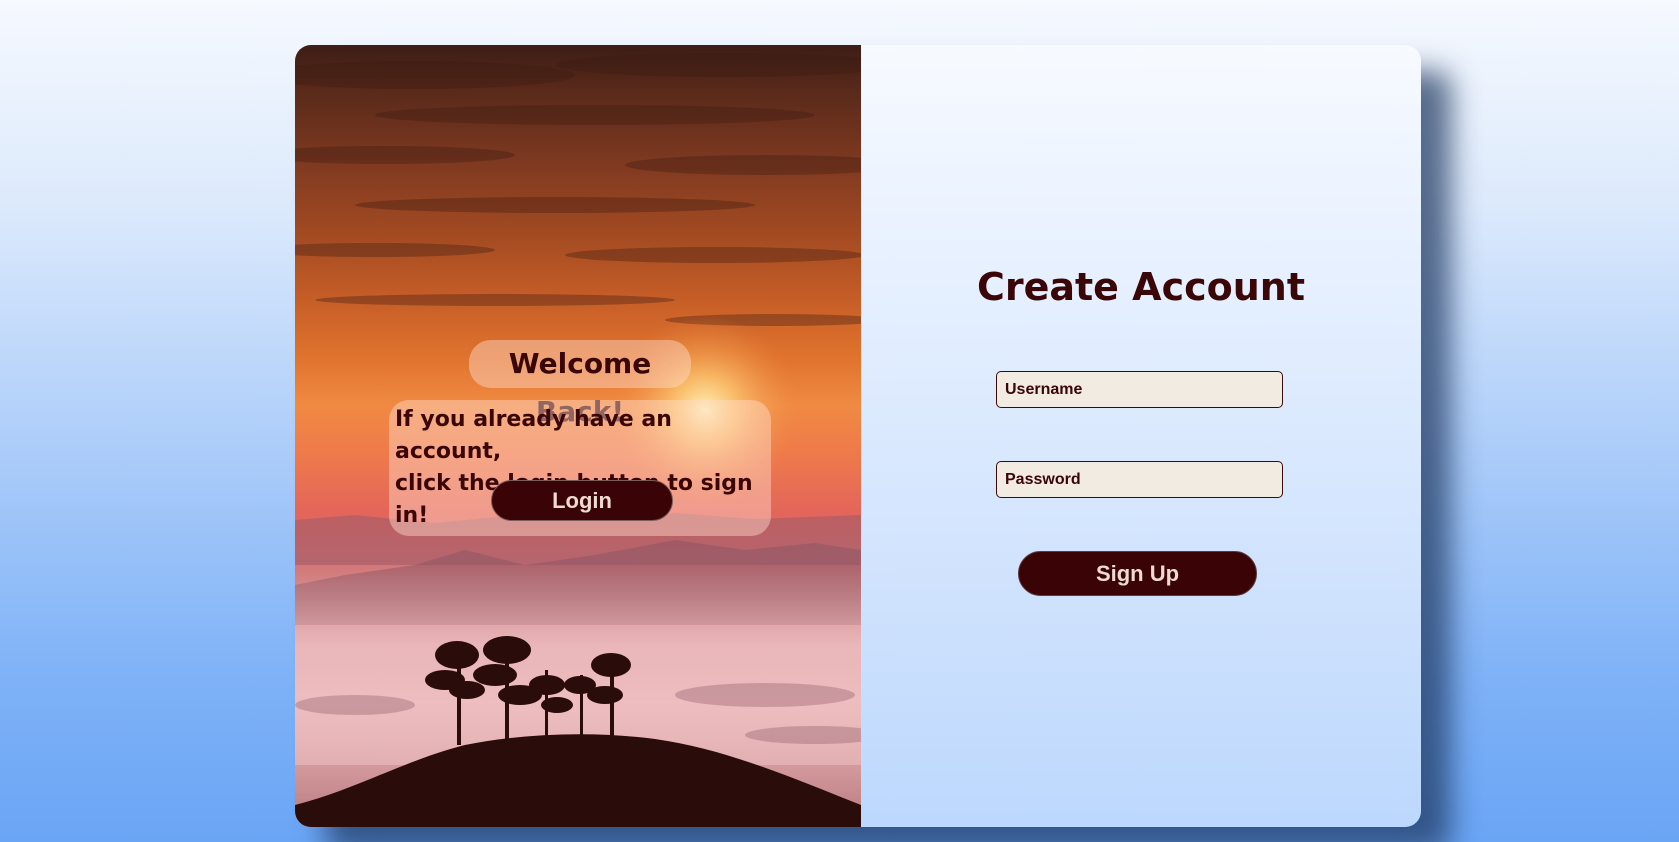 The height and width of the screenshot is (842, 1679). I want to click on login-button: Login, so click(582, 500).